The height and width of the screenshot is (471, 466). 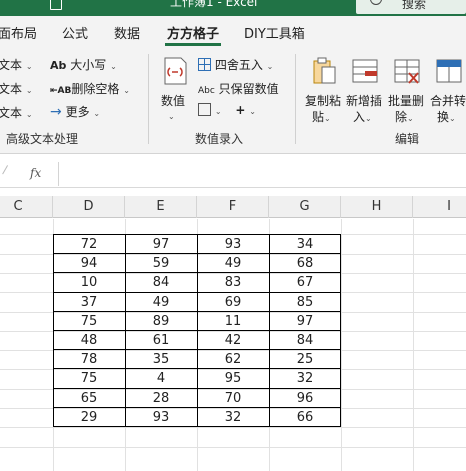 I want to click on copy-paste-label-2: 贴⌄, so click(x=321, y=117).